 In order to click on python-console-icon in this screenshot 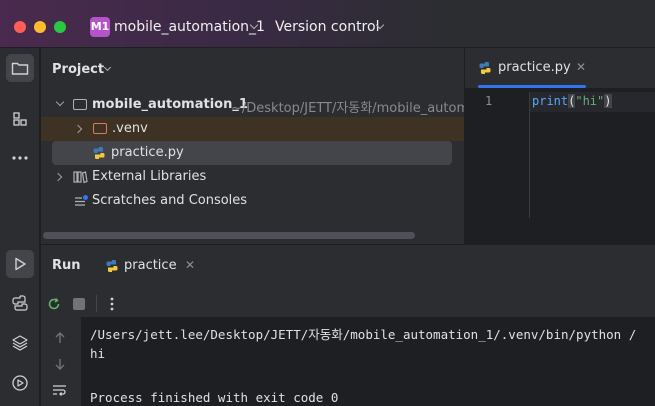, I will do `click(20, 303)`.